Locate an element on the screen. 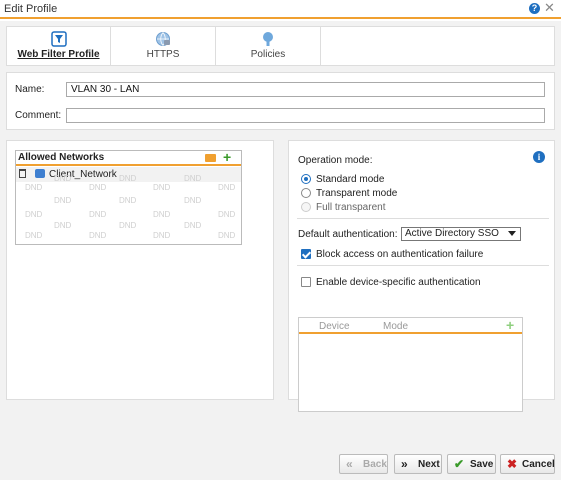  cancel-x-icon: ✖ is located at coordinates (512, 464).